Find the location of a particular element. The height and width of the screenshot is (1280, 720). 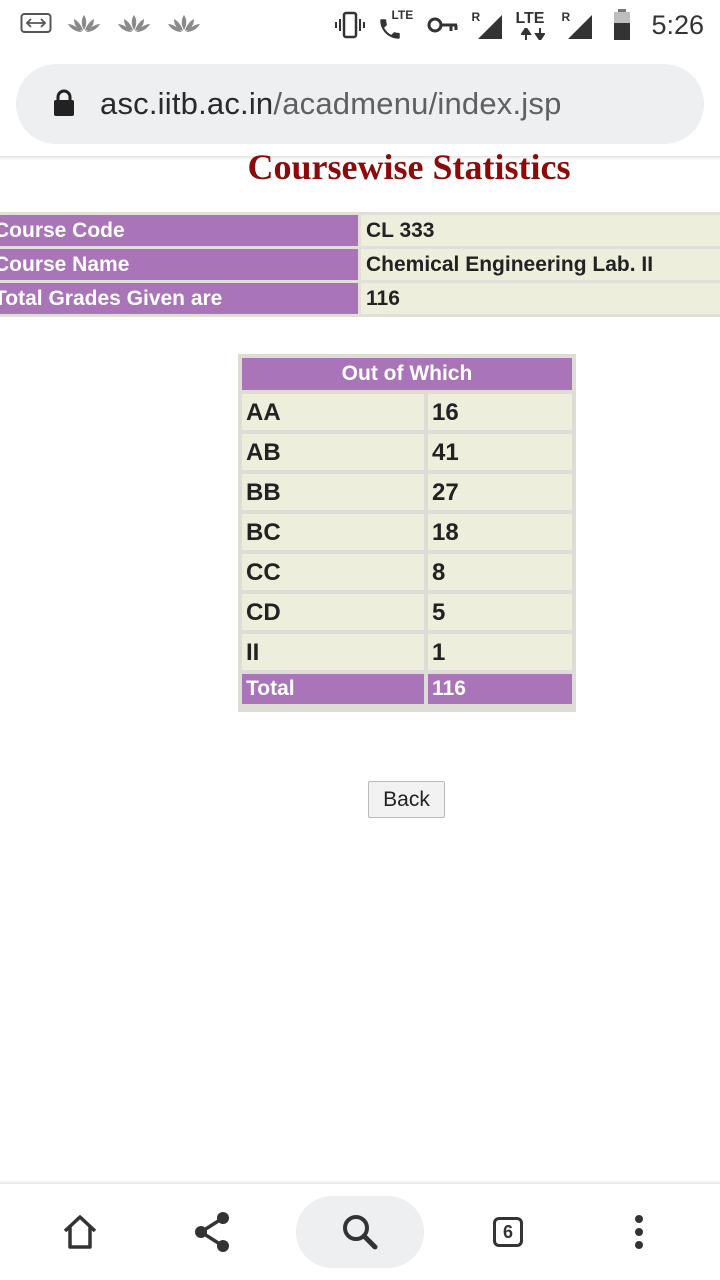

table-row: II 1 is located at coordinates (407, 652).